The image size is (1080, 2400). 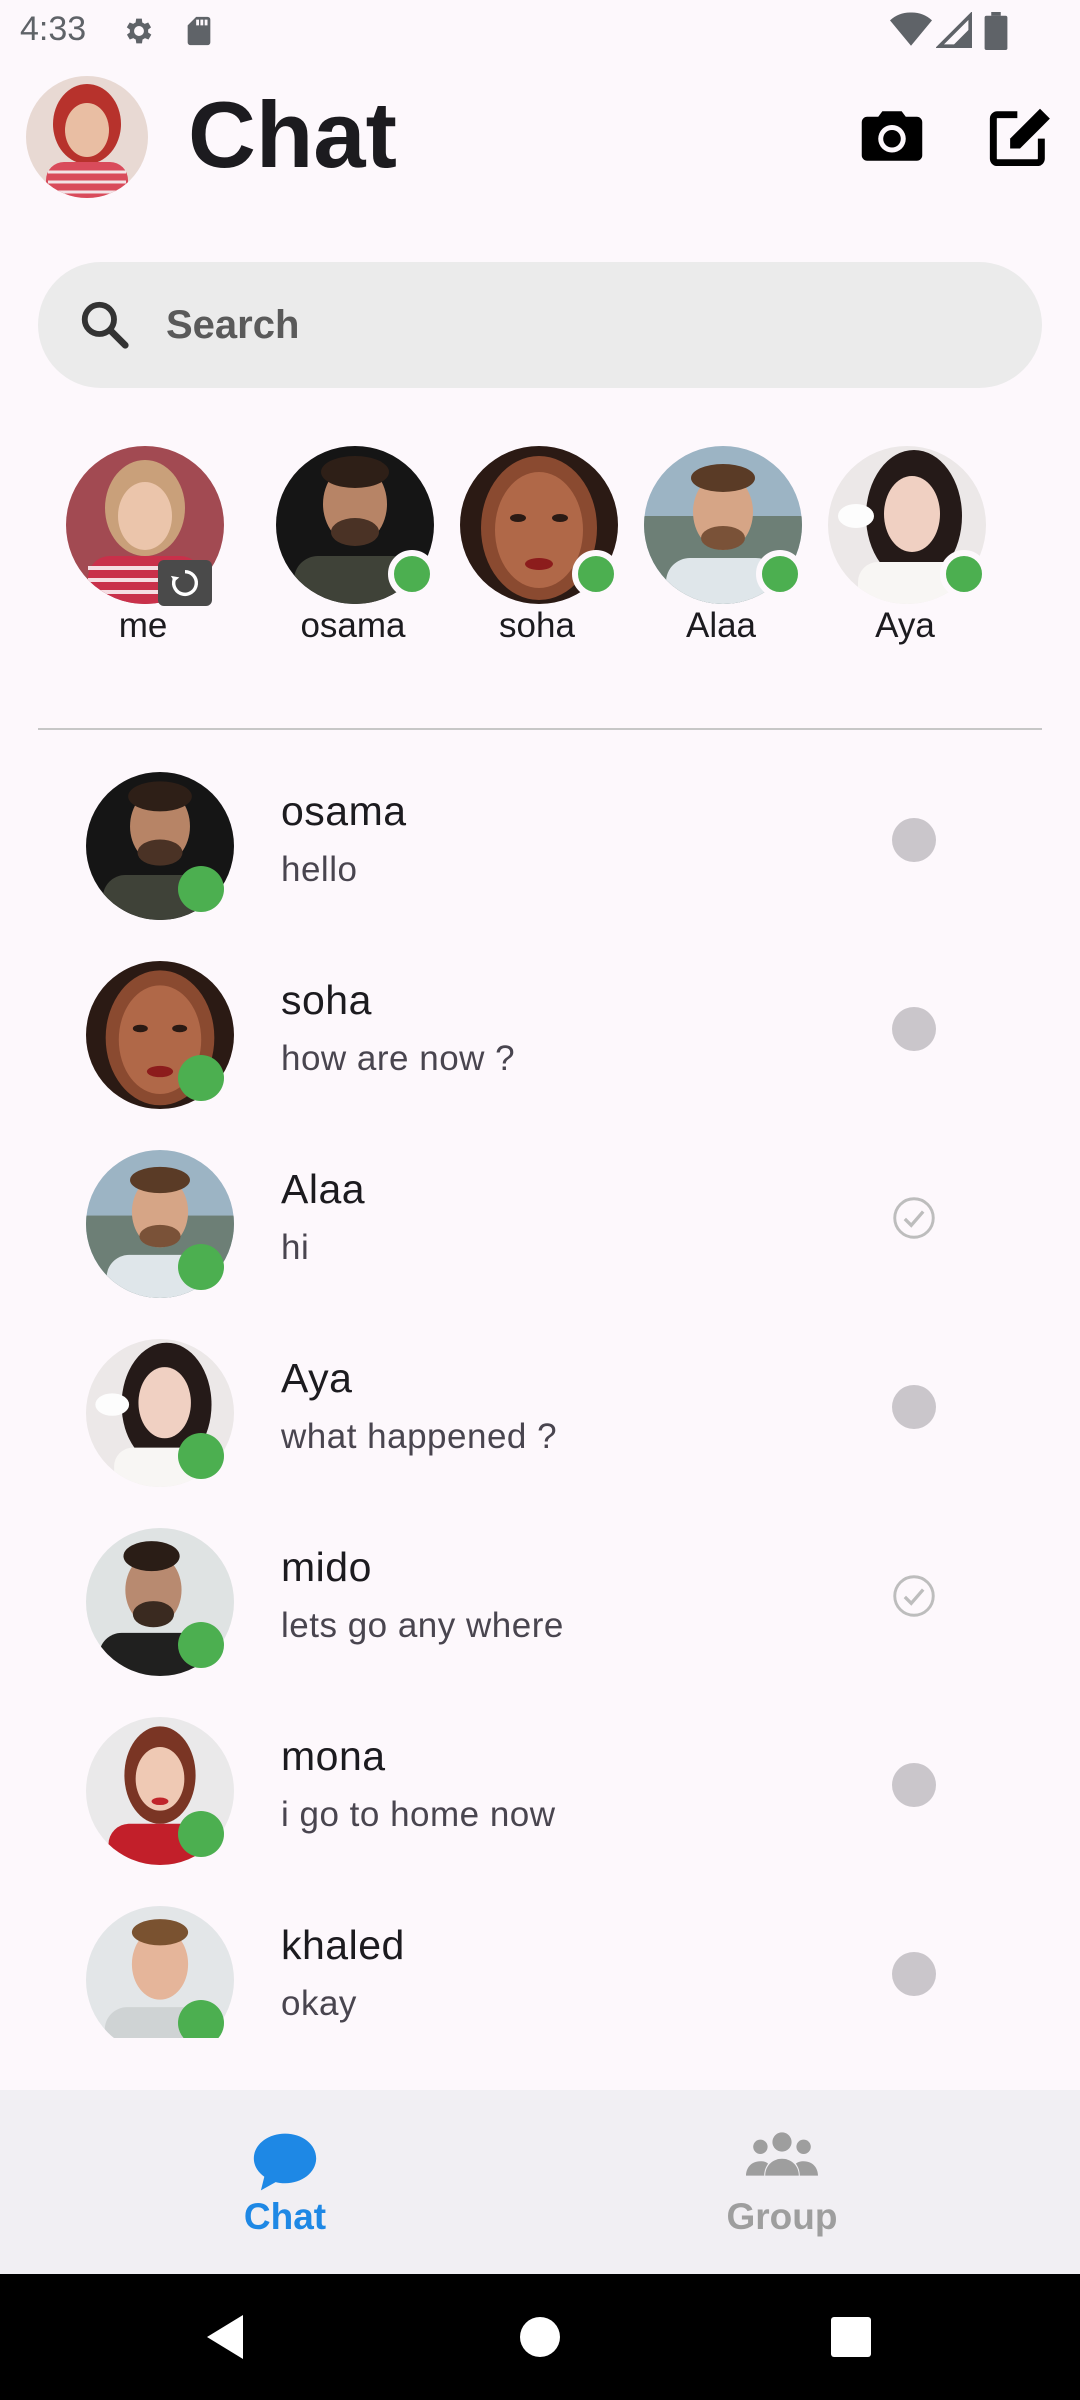 What do you see at coordinates (295, 1247) in the screenshot?
I see `last-message: hi` at bounding box center [295, 1247].